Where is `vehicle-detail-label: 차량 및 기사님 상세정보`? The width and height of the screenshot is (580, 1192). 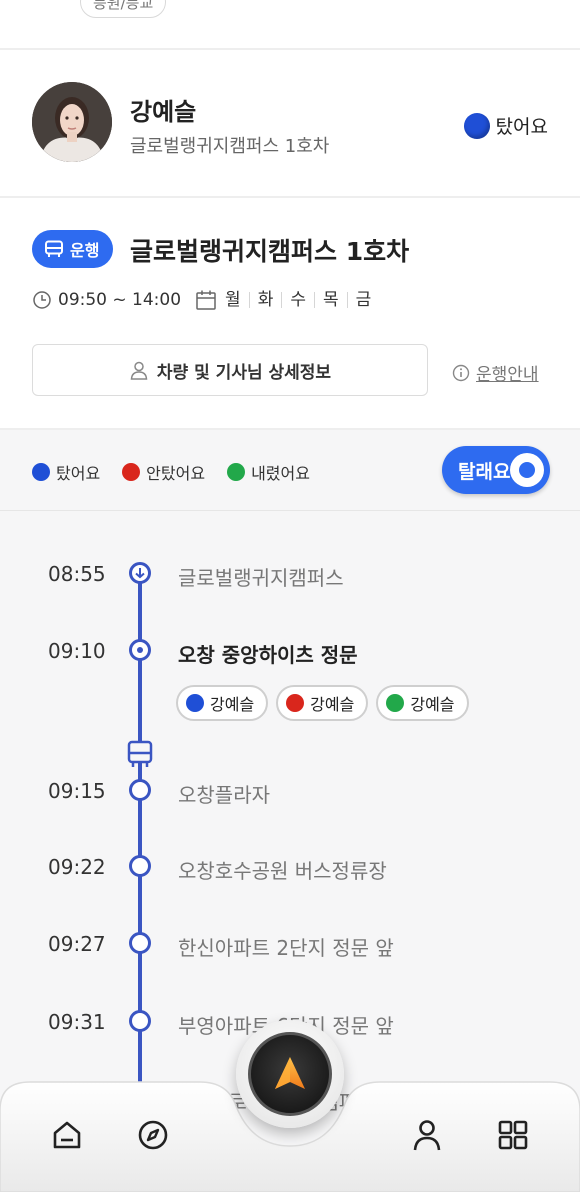 vehicle-detail-label: 차량 및 기사님 상세정보 is located at coordinates (244, 372).